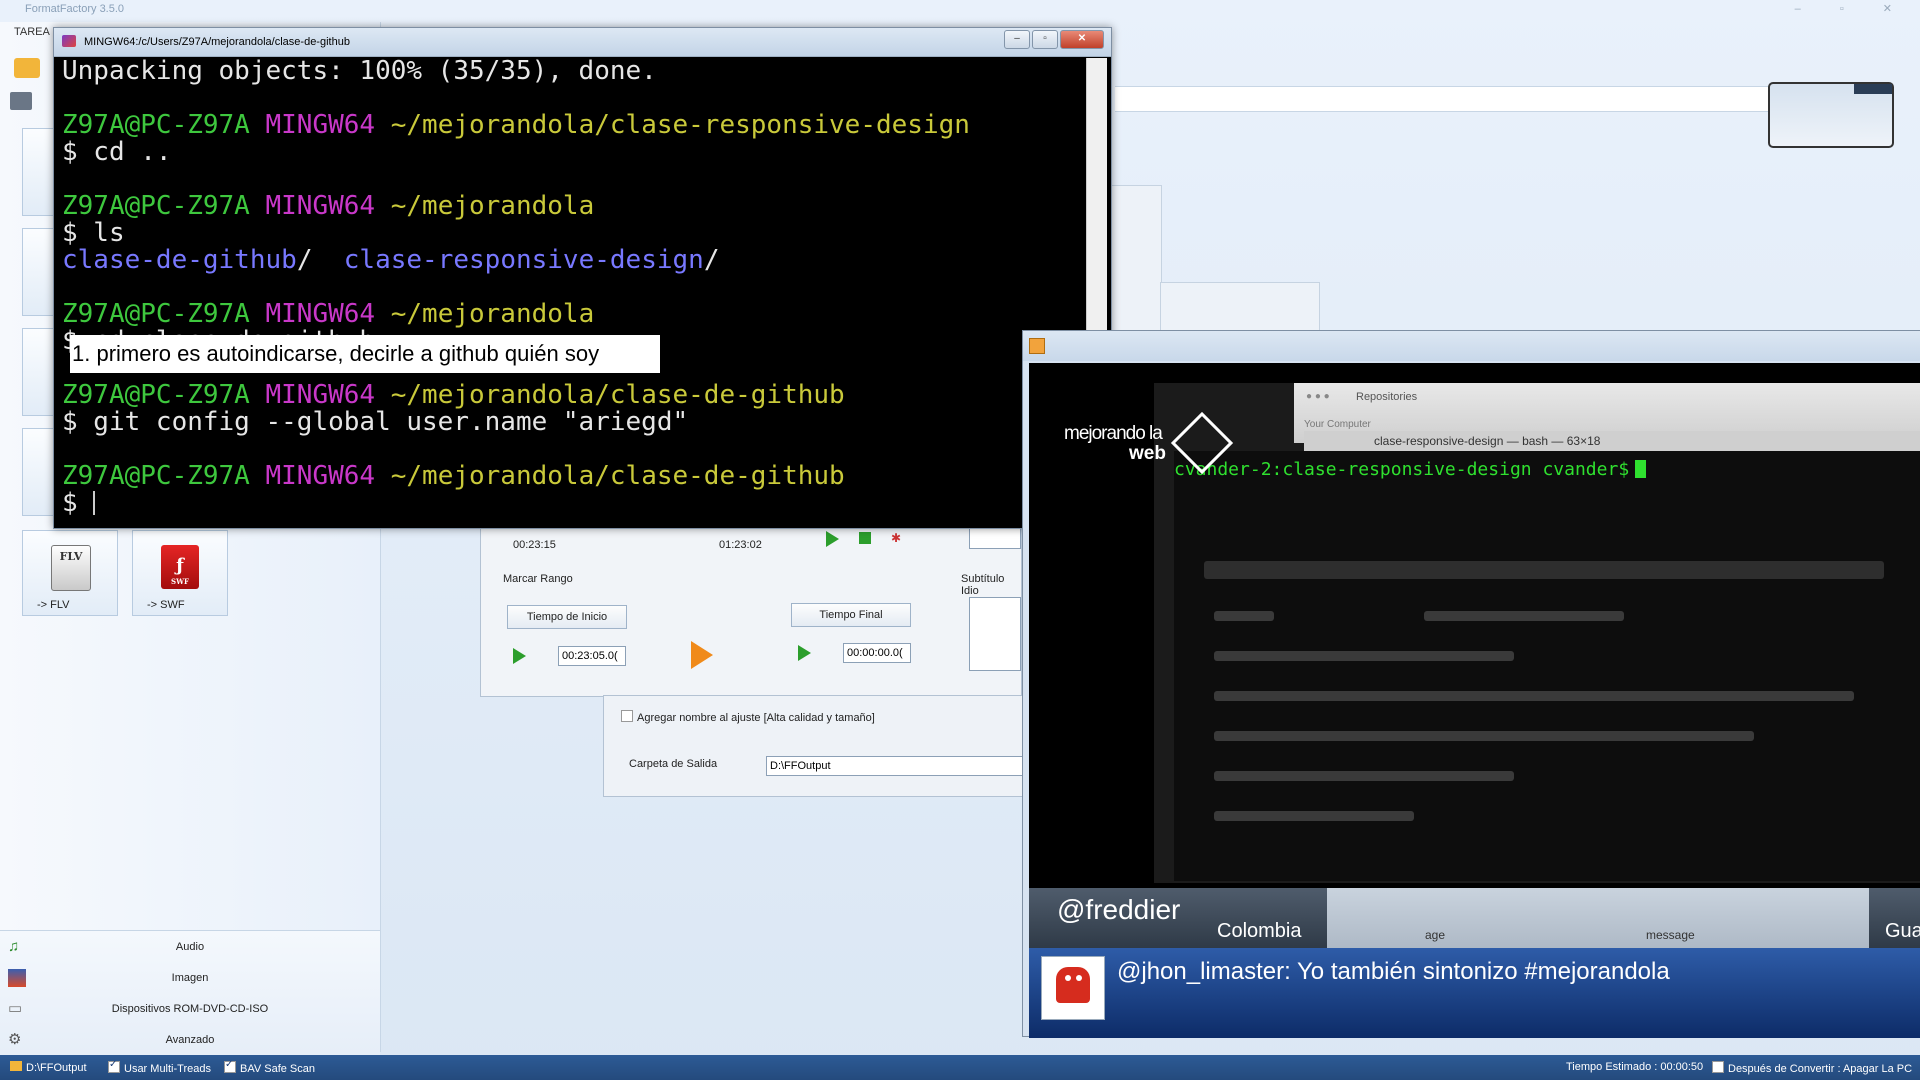 This screenshot has height=1080, width=1920. I want to click on category-audio: ♫ Audio, so click(190, 948).